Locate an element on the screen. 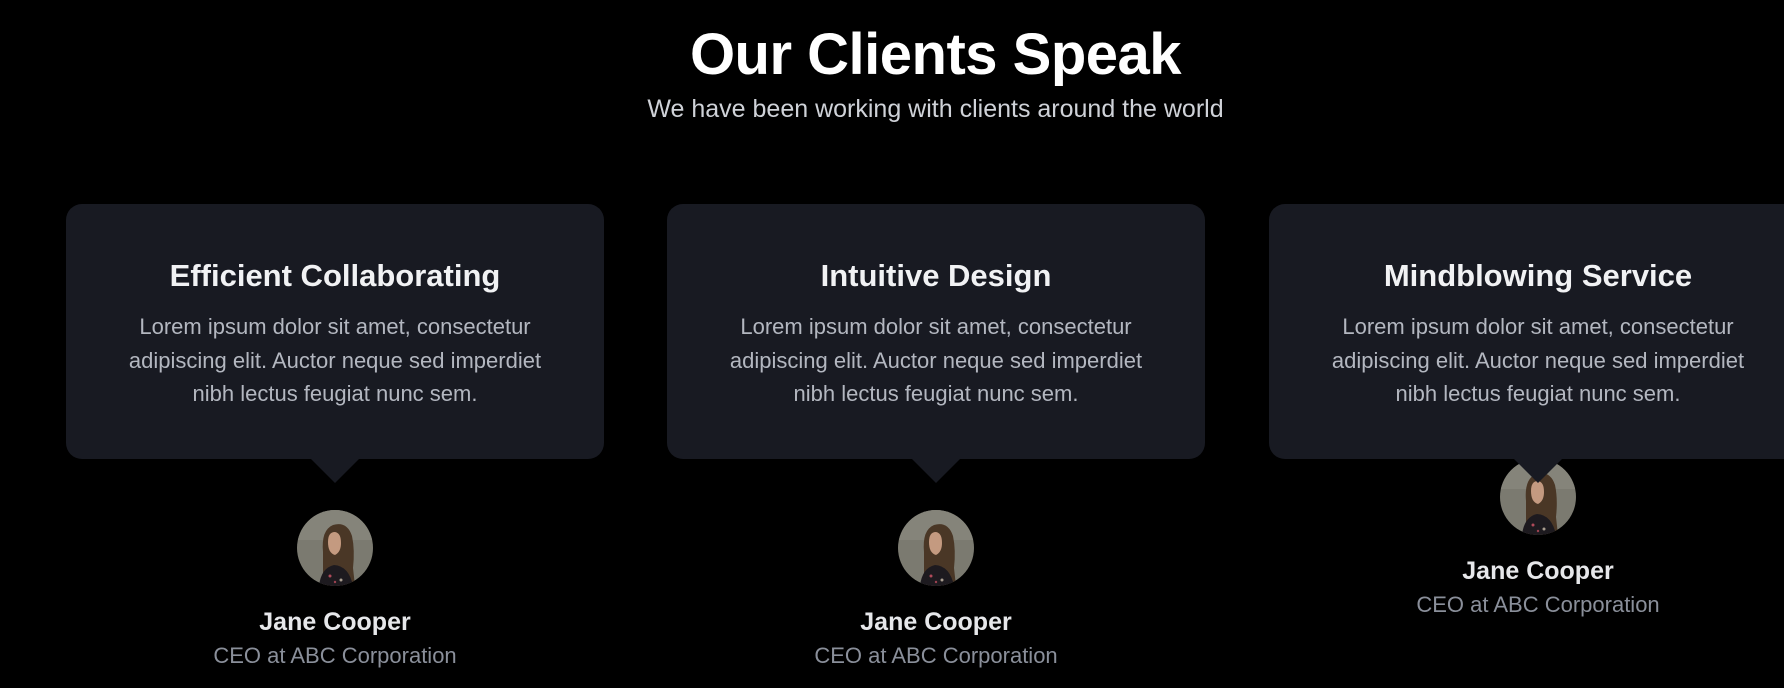  section-title: Our Clients Speak is located at coordinates (935, 54).